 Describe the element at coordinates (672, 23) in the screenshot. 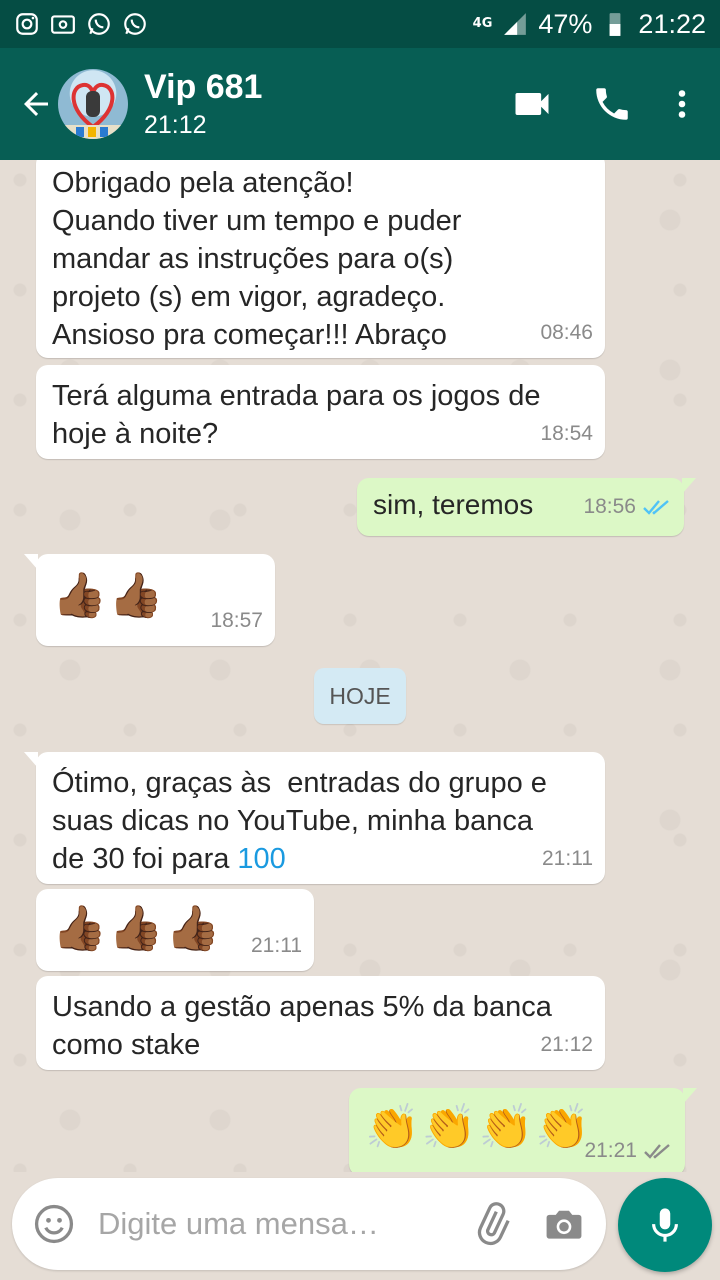

I see `clock: 21:22` at that location.